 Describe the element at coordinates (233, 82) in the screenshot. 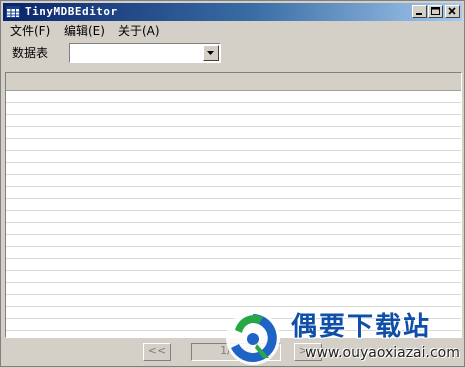

I see `grid-header` at that location.